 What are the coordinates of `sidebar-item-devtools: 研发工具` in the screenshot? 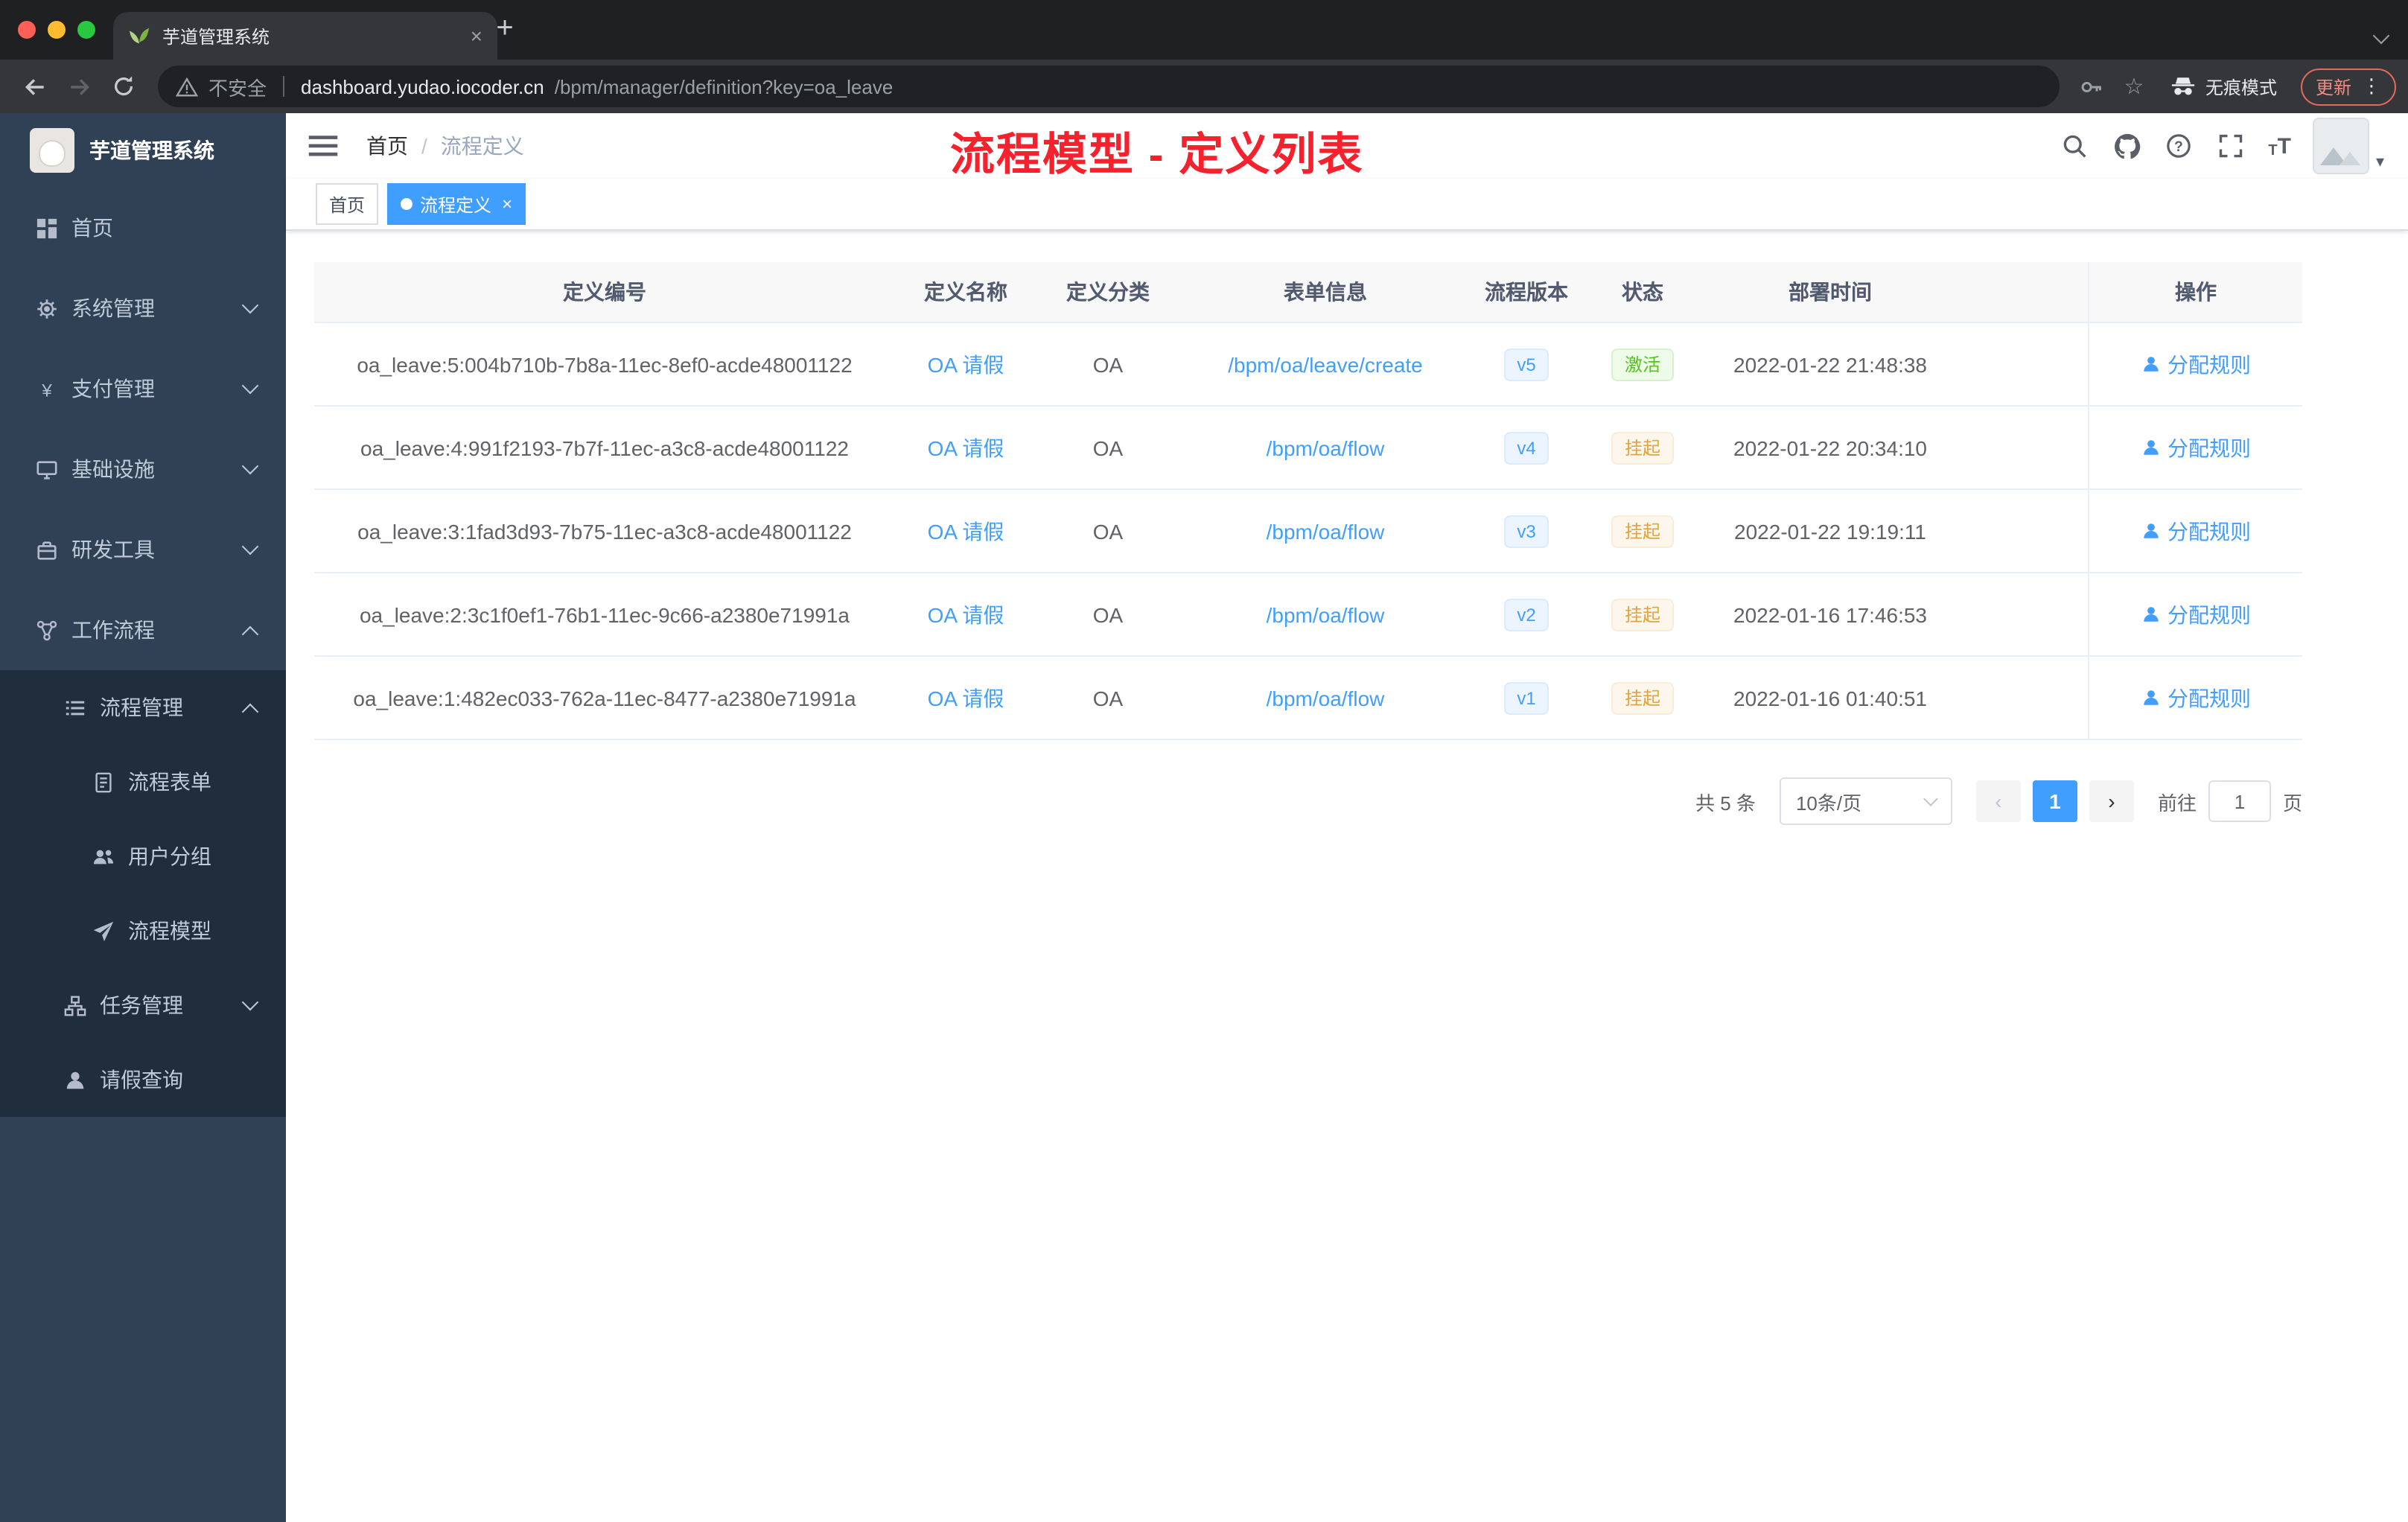 It's located at (143, 549).